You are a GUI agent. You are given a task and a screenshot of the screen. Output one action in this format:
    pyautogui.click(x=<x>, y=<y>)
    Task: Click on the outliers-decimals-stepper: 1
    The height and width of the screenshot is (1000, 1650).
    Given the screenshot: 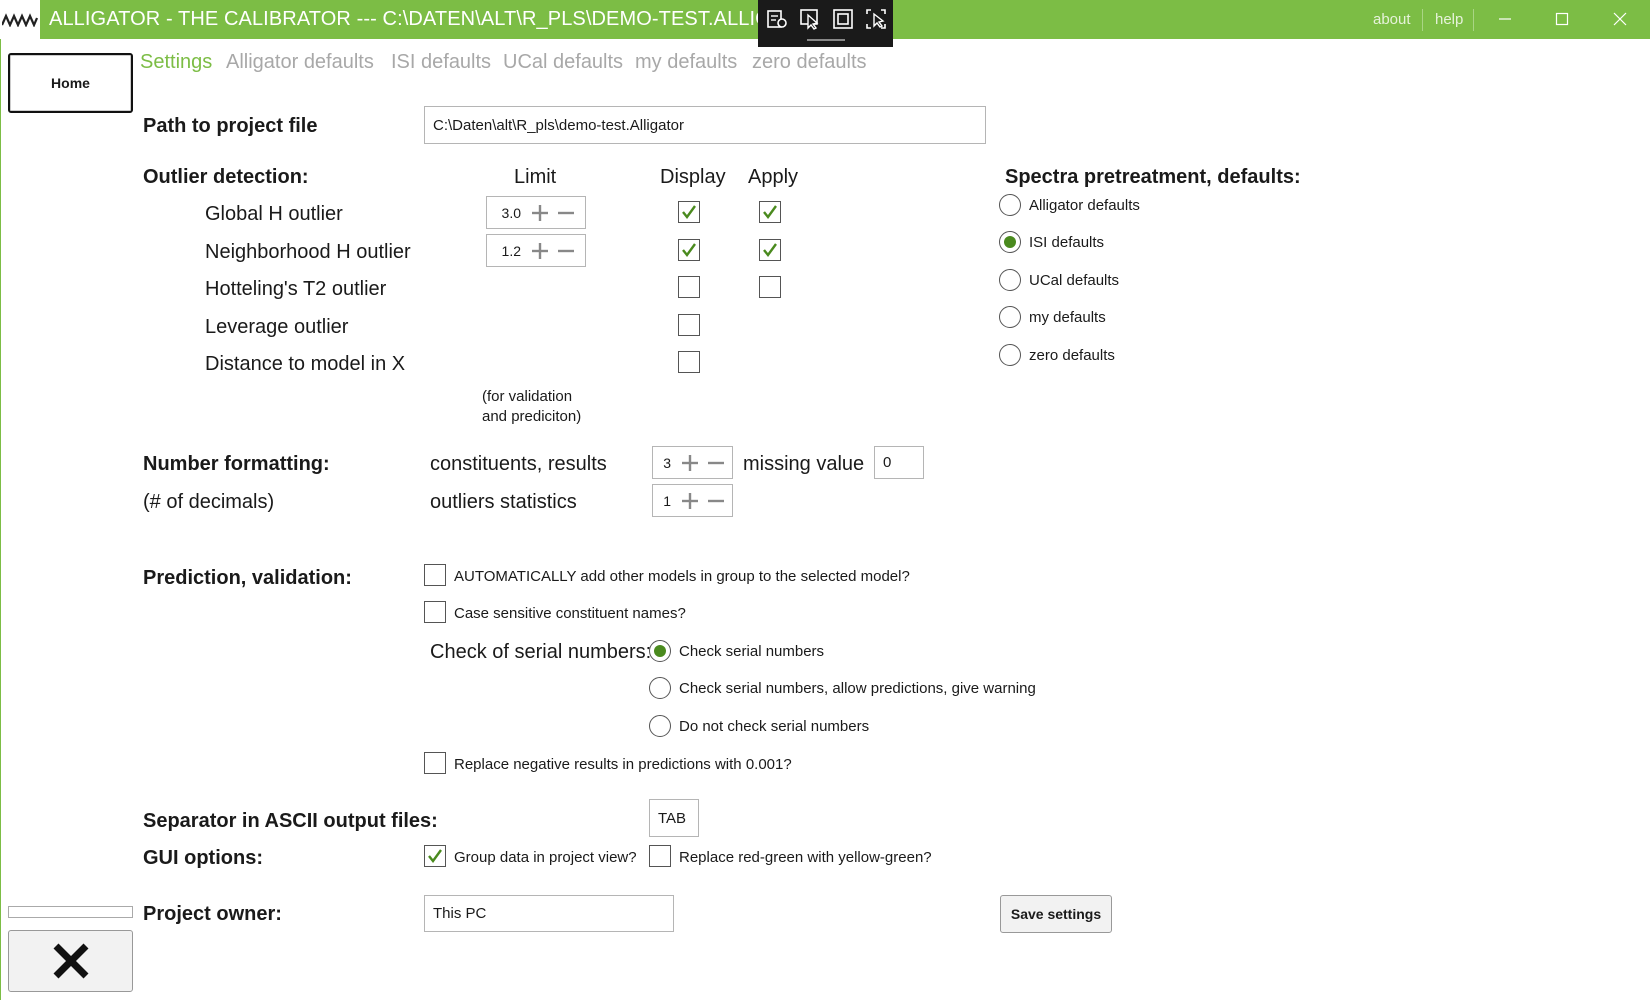 What is the action you would take?
    pyautogui.click(x=692, y=500)
    